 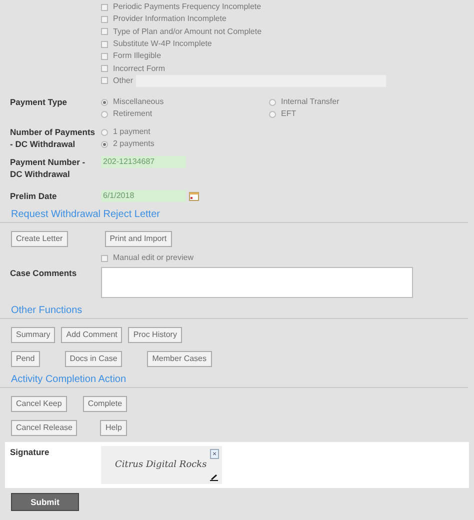 I want to click on pen-icon, so click(x=214, y=478).